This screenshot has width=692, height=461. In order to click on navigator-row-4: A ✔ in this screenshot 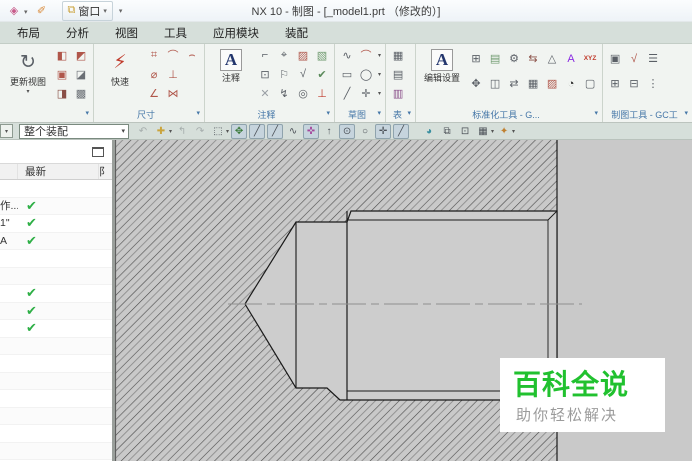, I will do `click(56, 241)`.